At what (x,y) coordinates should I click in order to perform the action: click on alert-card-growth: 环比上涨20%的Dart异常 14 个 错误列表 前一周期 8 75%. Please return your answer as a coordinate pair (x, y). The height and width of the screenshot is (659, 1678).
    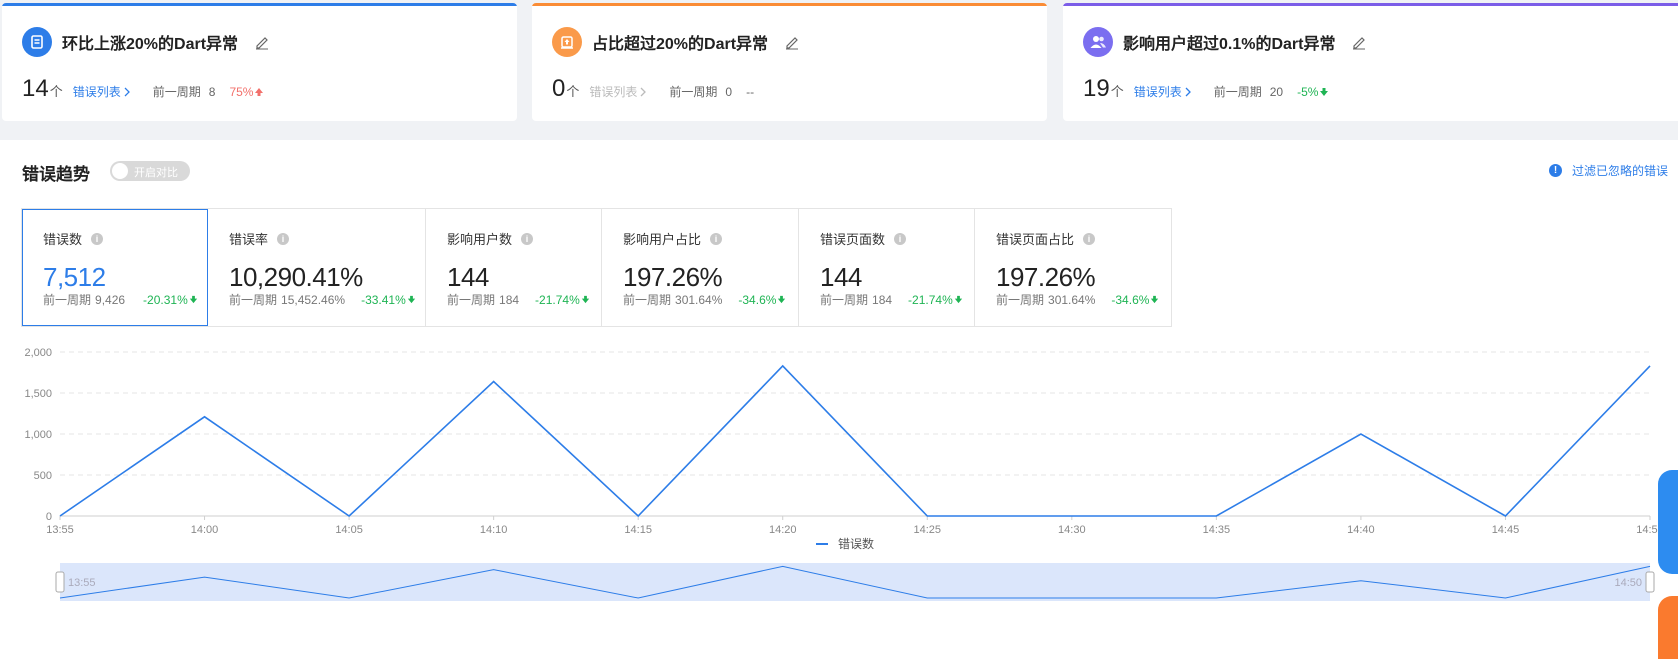
    Looking at the image, I should click on (259, 62).